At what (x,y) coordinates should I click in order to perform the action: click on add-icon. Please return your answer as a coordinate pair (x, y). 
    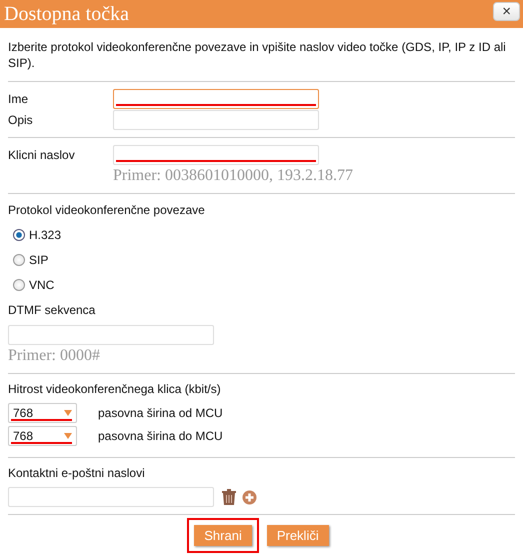
    Looking at the image, I should click on (249, 497).